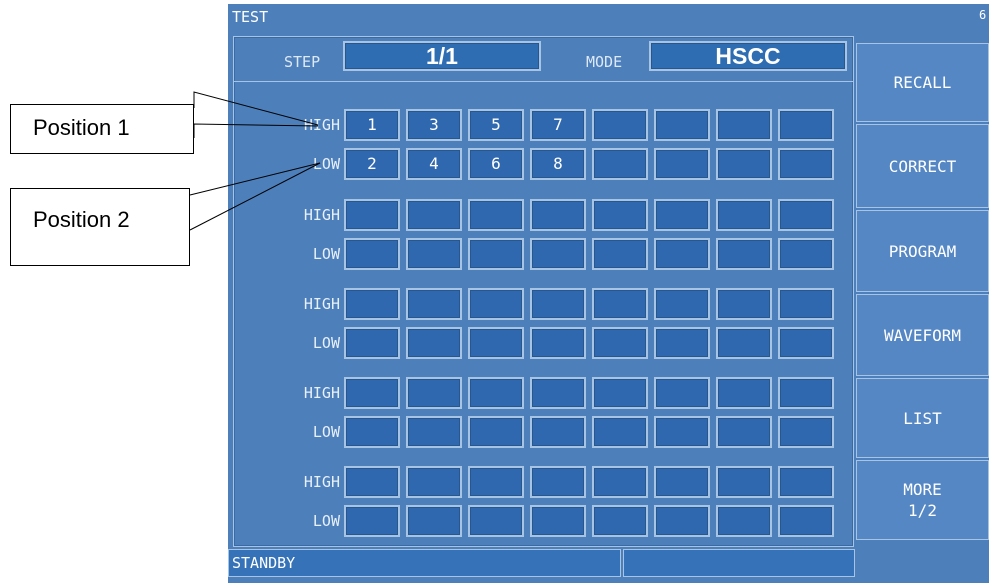 This screenshot has height=583, width=989. Describe the element at coordinates (255, 161) in the screenshot. I see `callout-leader-lines` at that location.